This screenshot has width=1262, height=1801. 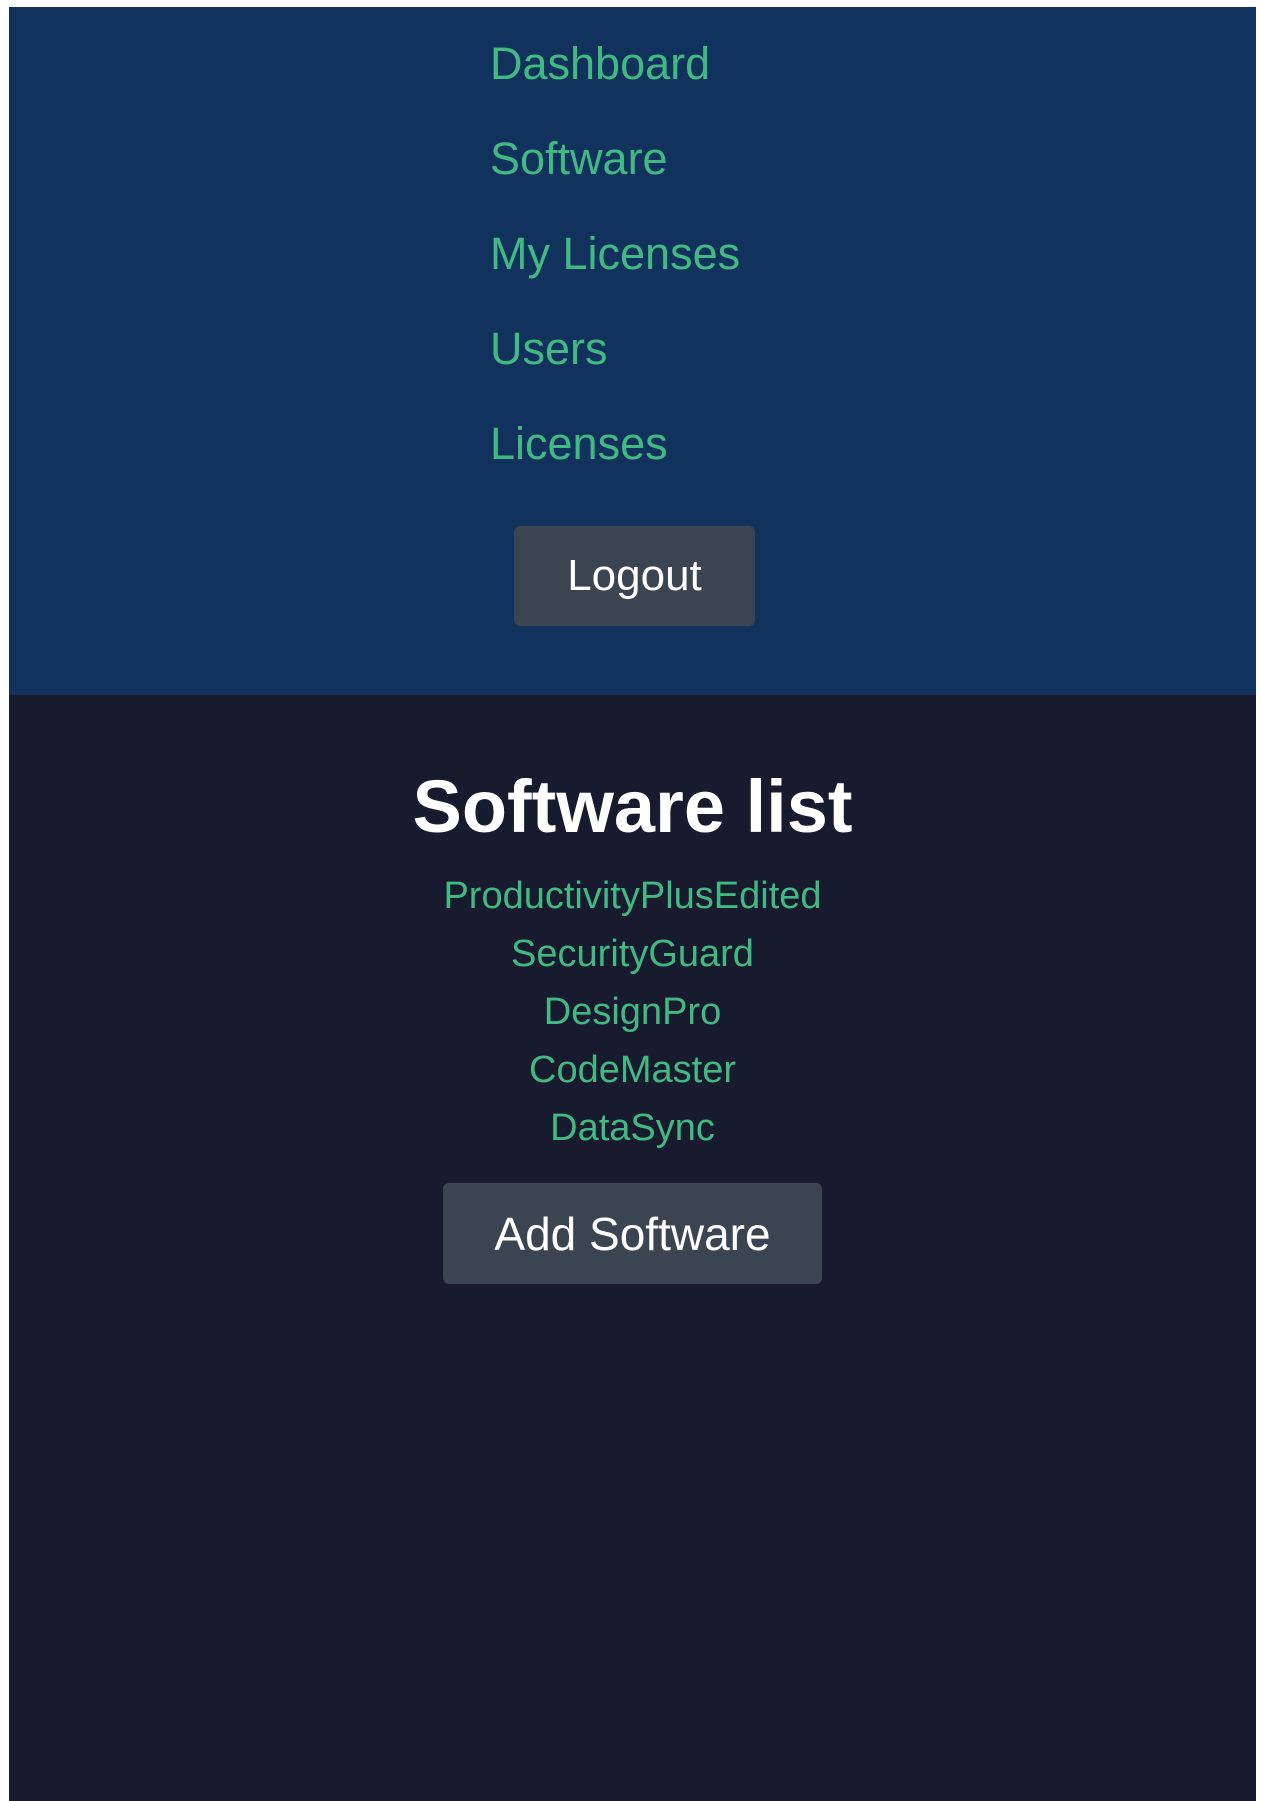 What do you see at coordinates (579, 151) in the screenshot?
I see `nav-link-software: Software` at bounding box center [579, 151].